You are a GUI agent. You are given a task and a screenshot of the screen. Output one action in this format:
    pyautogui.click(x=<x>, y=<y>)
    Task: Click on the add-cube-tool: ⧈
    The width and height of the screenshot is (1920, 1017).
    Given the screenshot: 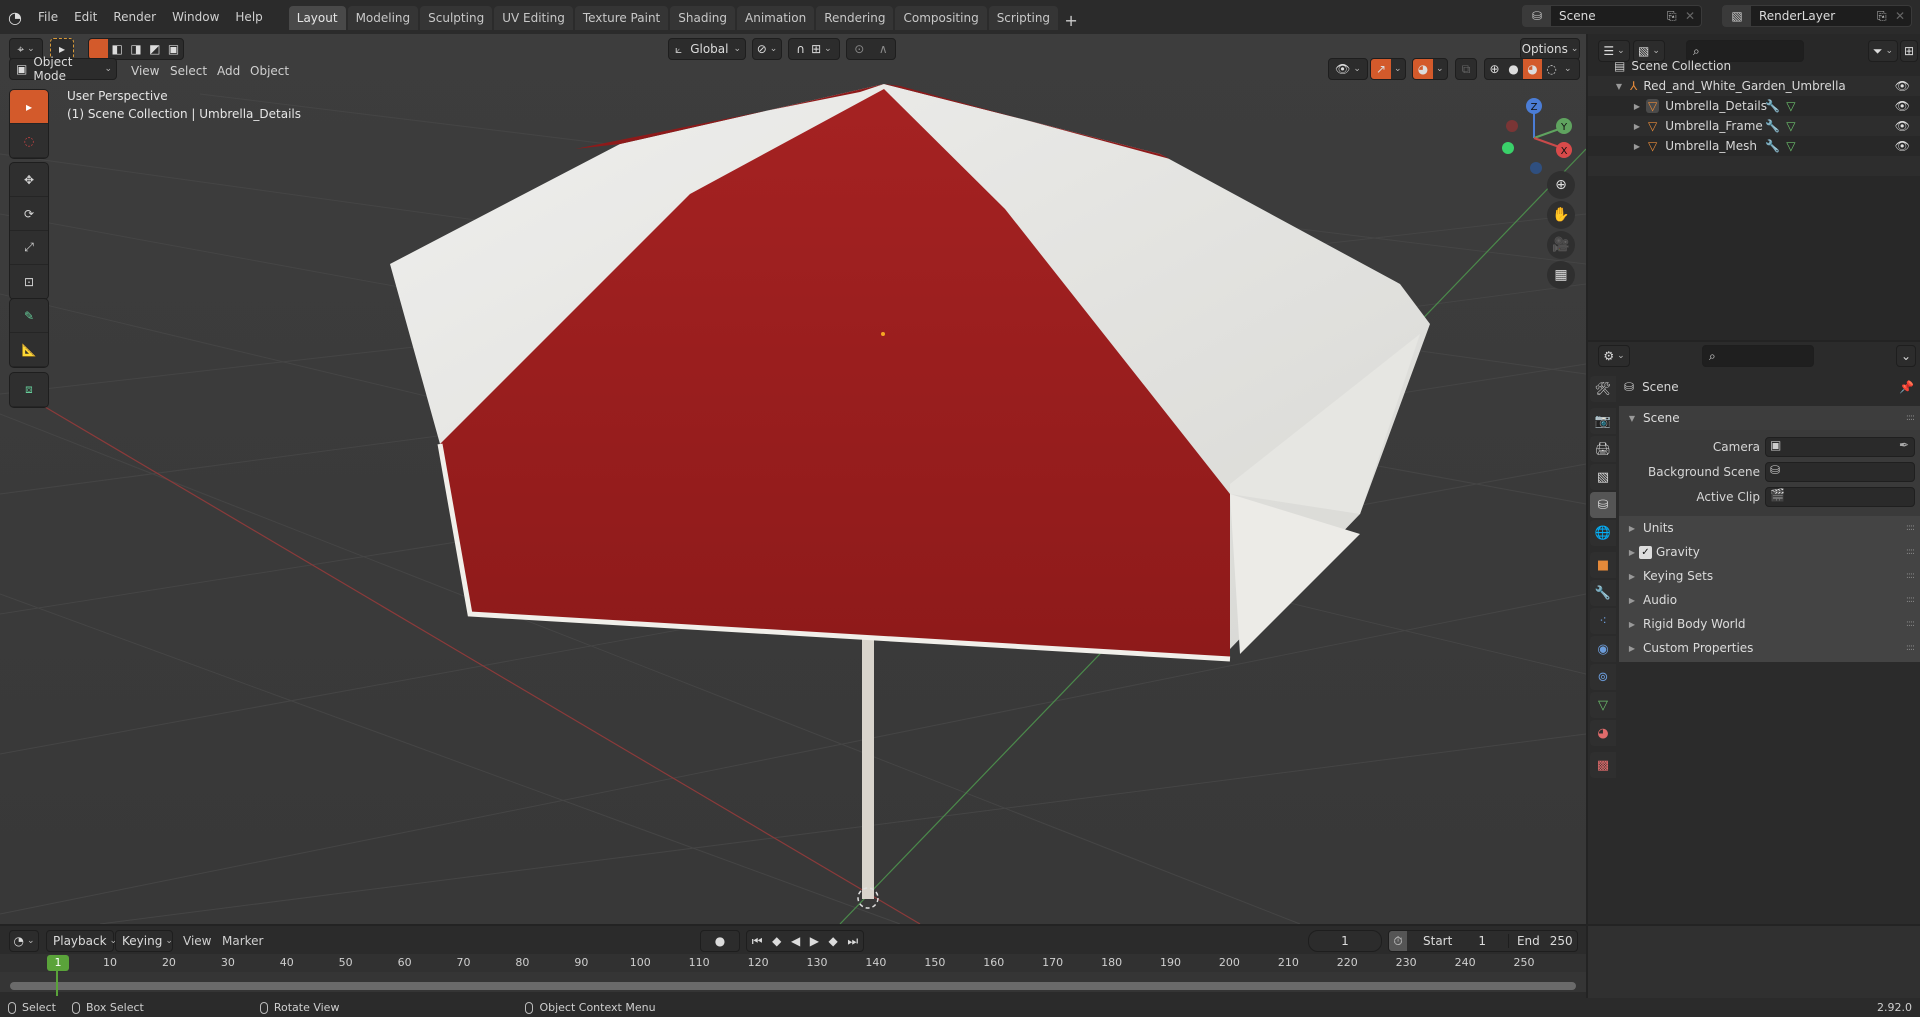 What is the action you would take?
    pyautogui.click(x=29, y=390)
    